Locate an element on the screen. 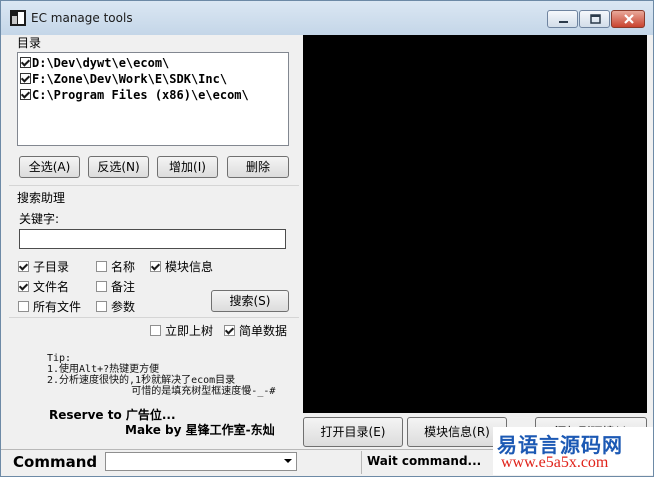  simple-data-option: 简单数据 is located at coordinates (255, 331).